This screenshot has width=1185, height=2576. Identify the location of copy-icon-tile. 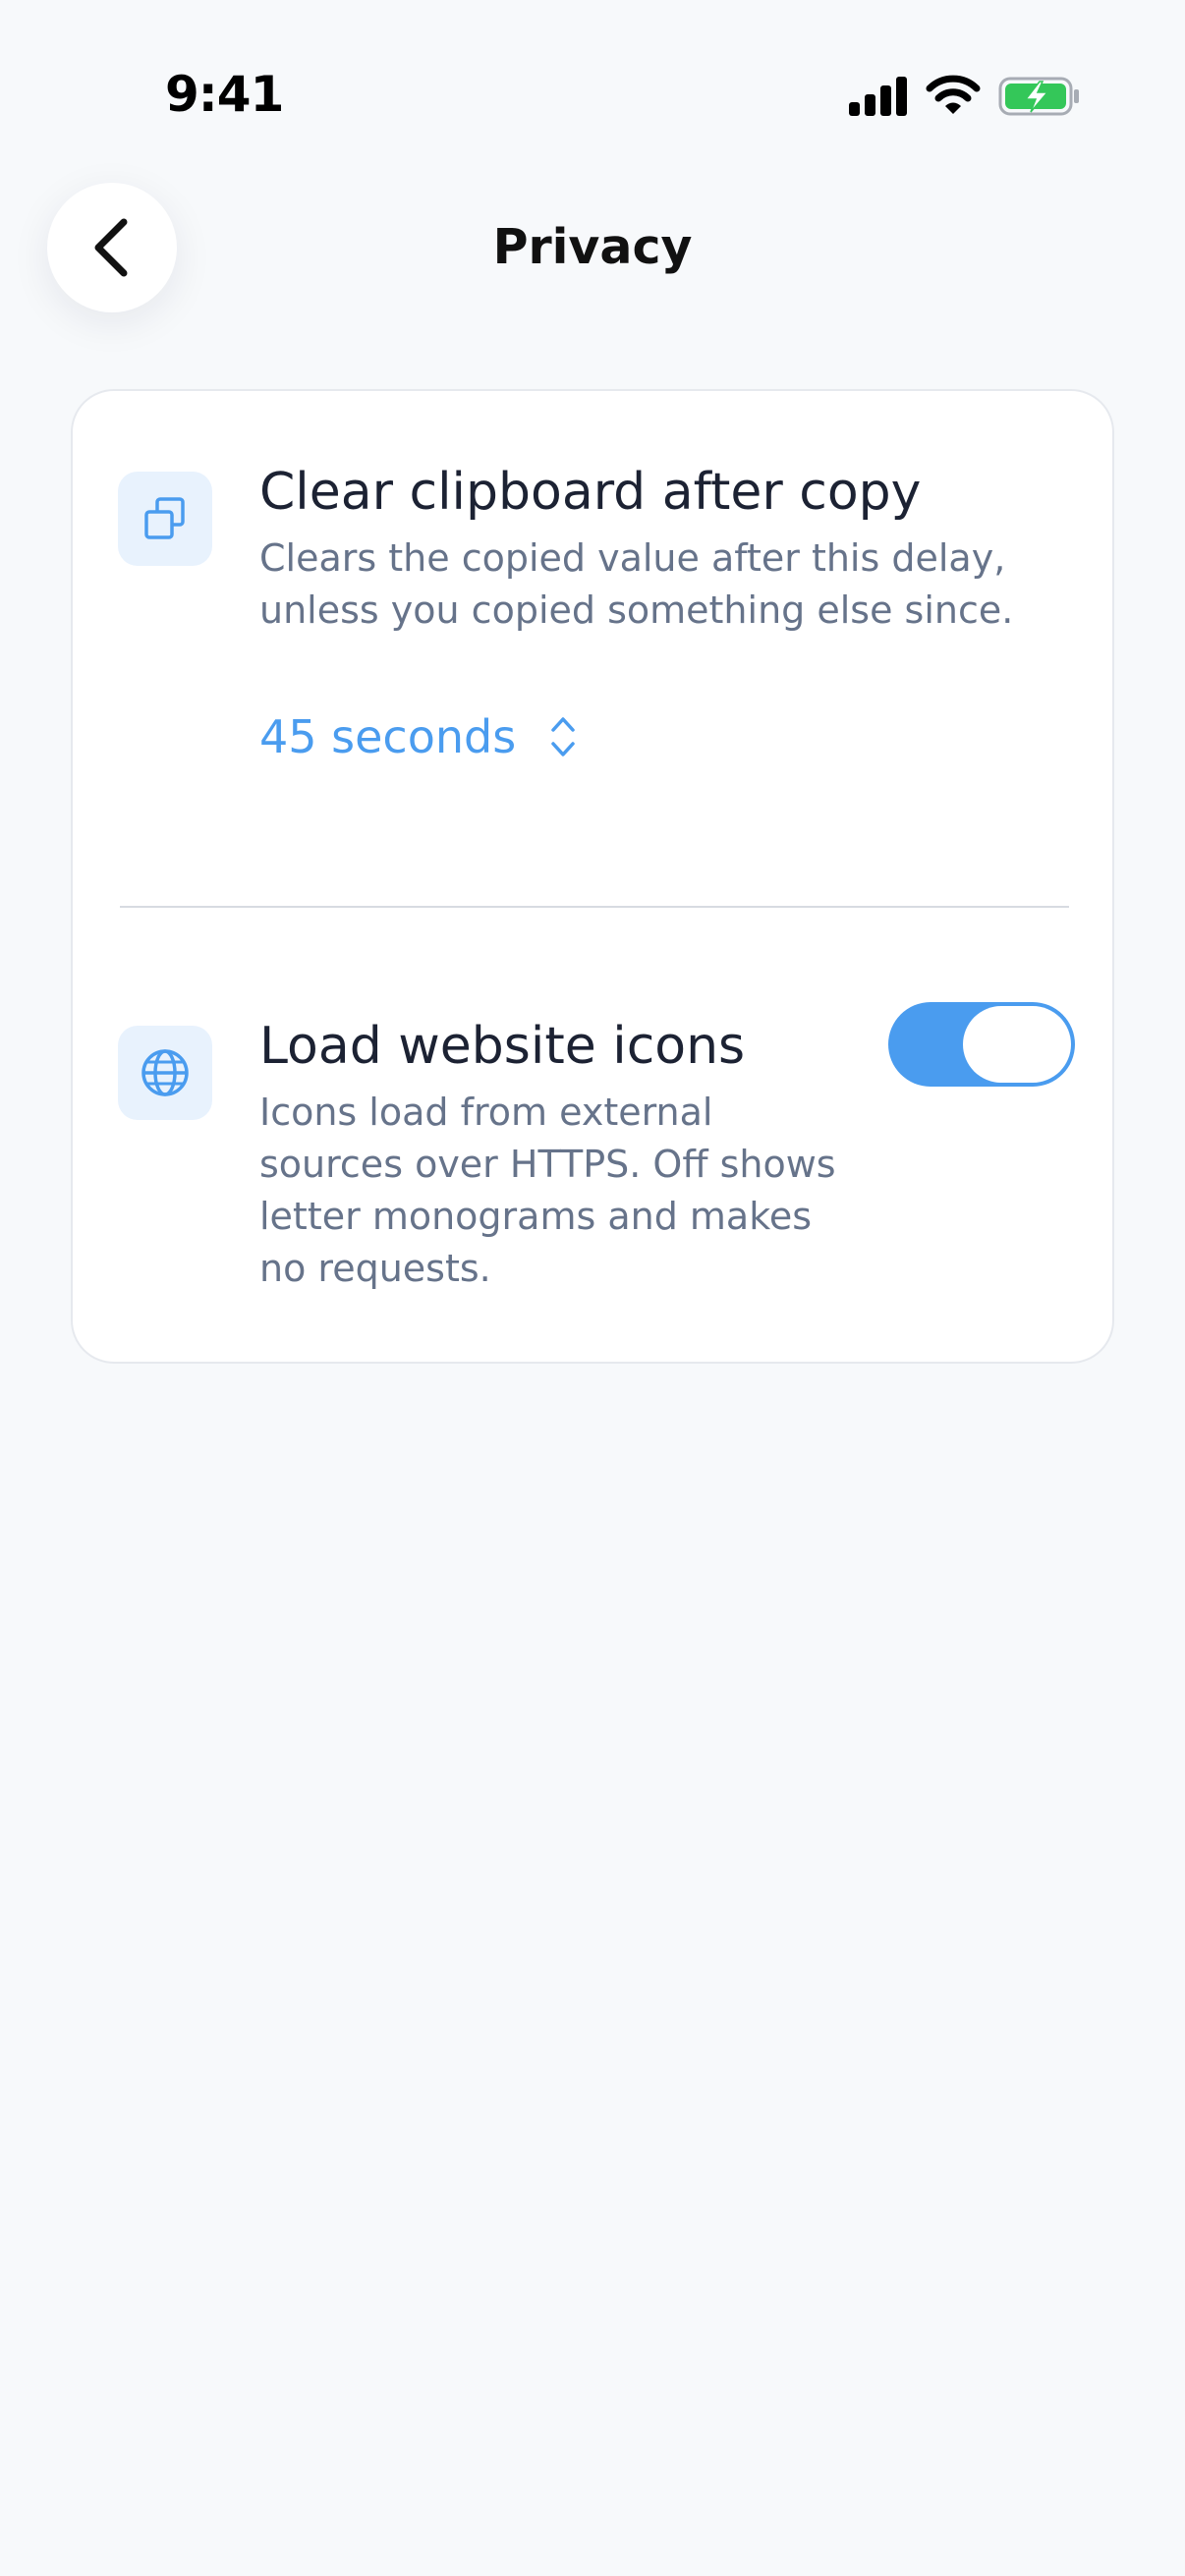
(165, 519).